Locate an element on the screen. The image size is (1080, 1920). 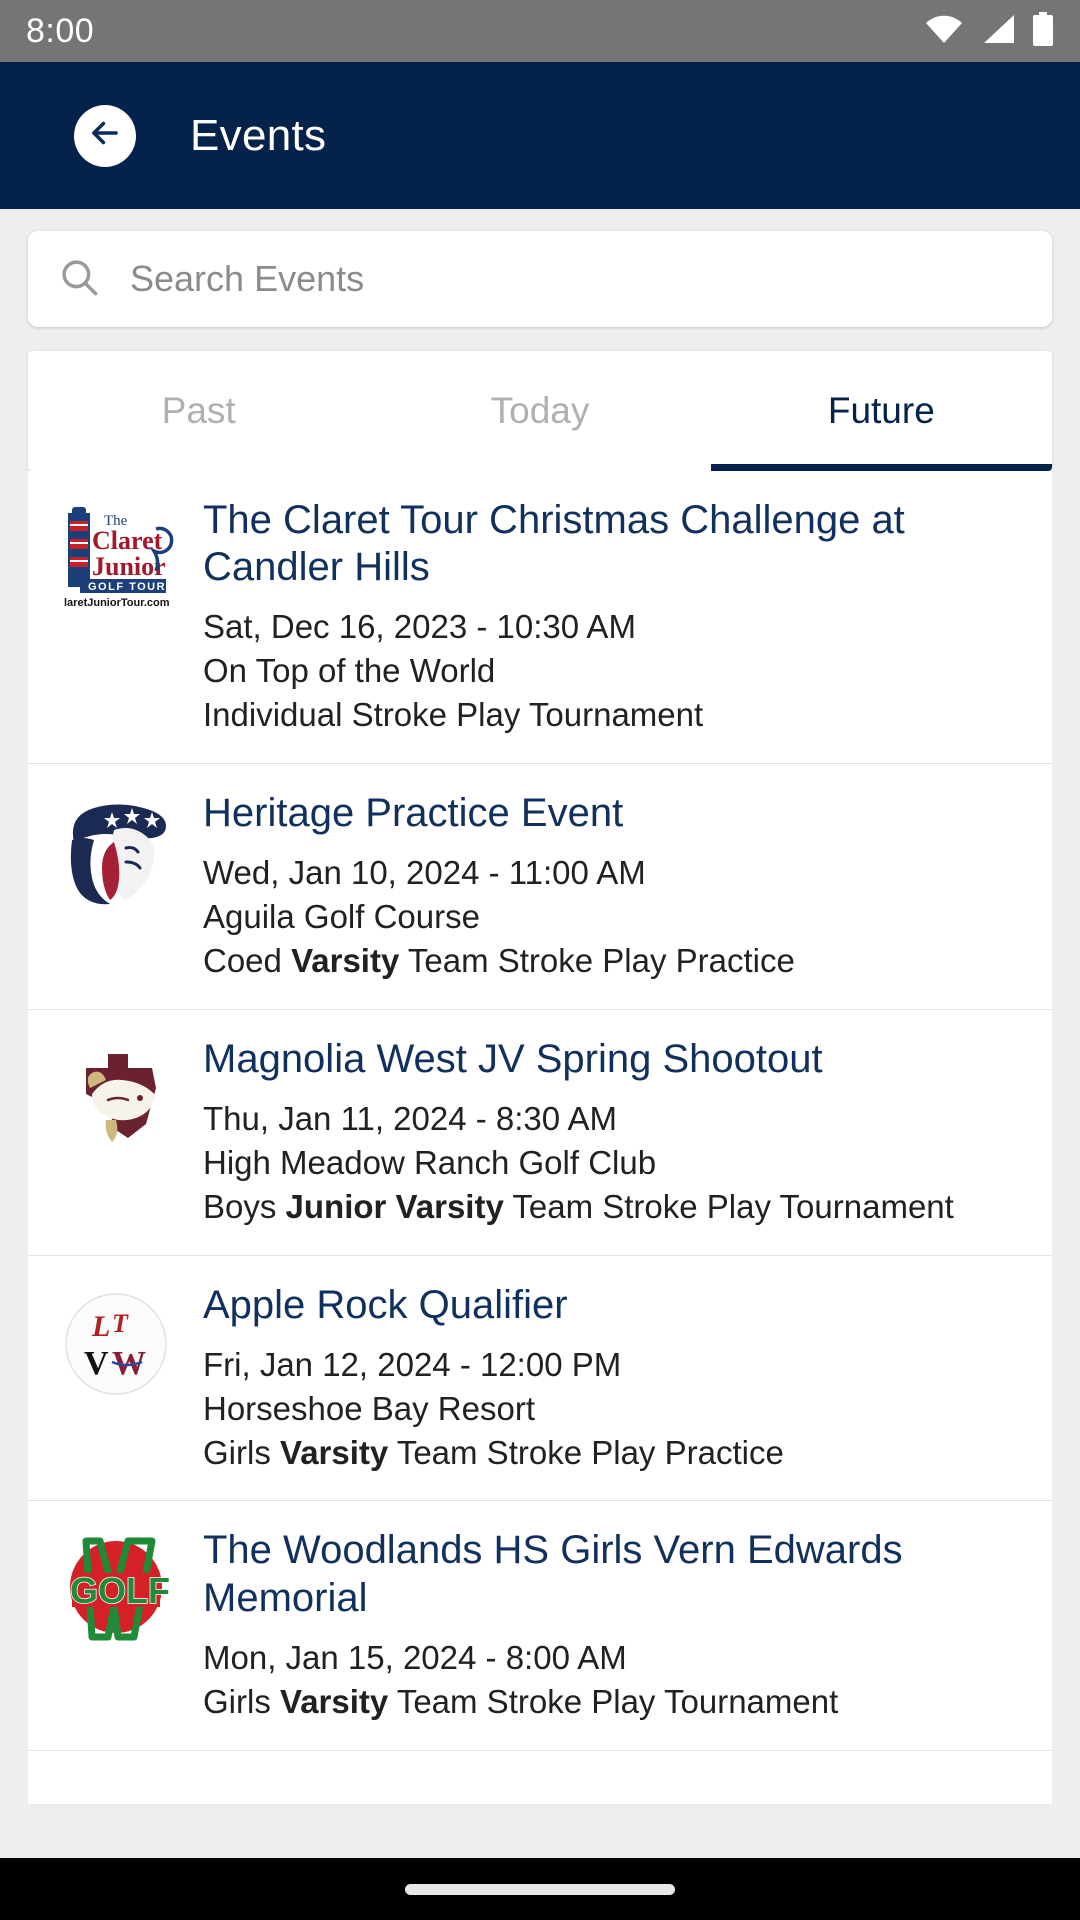
event-format: Coed Varsity Team Stroke Play Practice is located at coordinates (499, 960).